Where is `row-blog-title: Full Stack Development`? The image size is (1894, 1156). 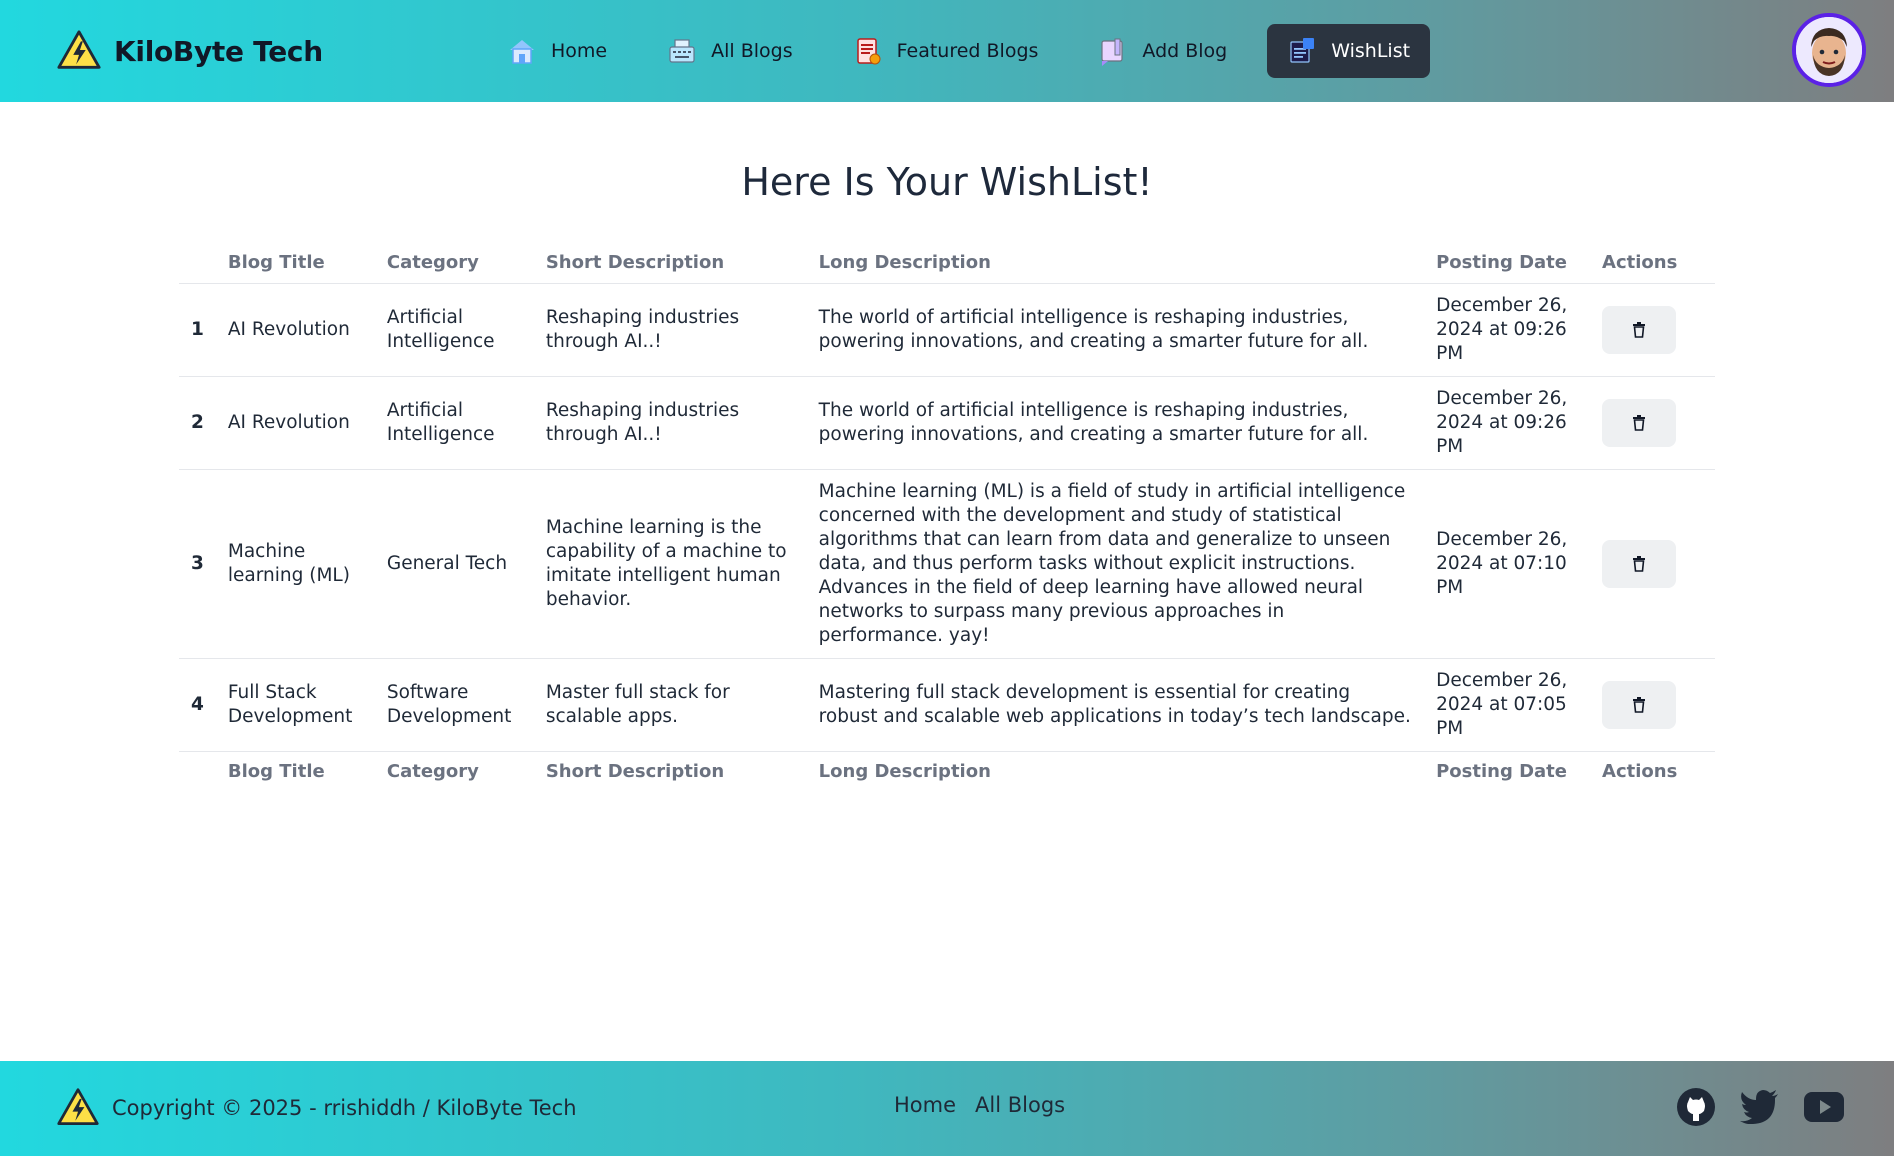 row-blog-title: Full Stack Development is located at coordinates (290, 704).